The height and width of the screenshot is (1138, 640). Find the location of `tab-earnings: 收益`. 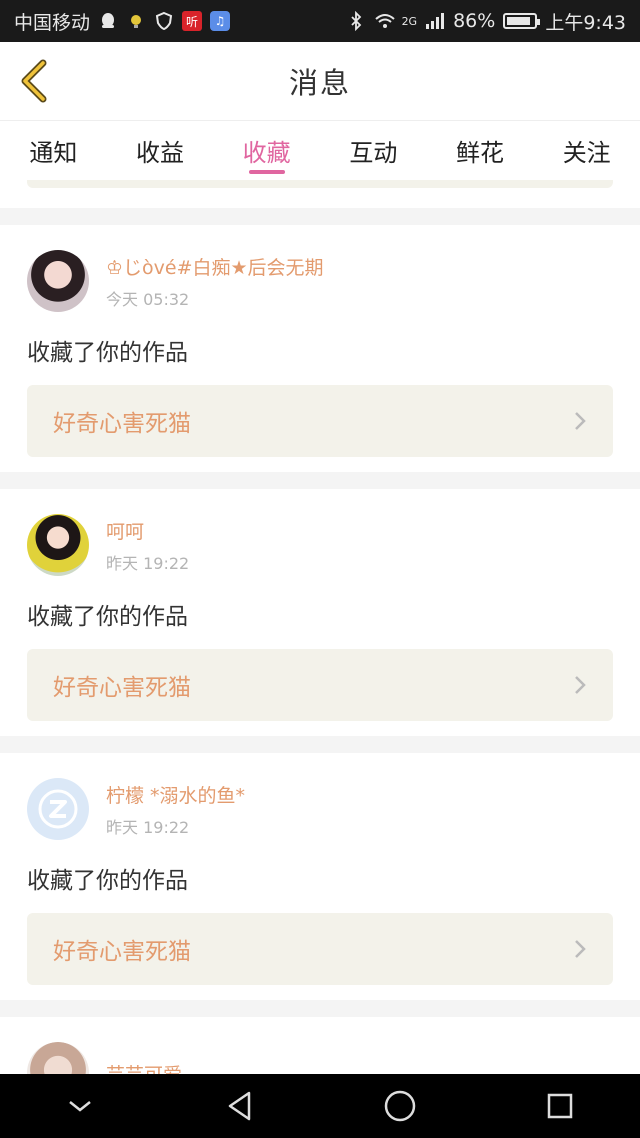

tab-earnings: 收益 is located at coordinates (160, 150).